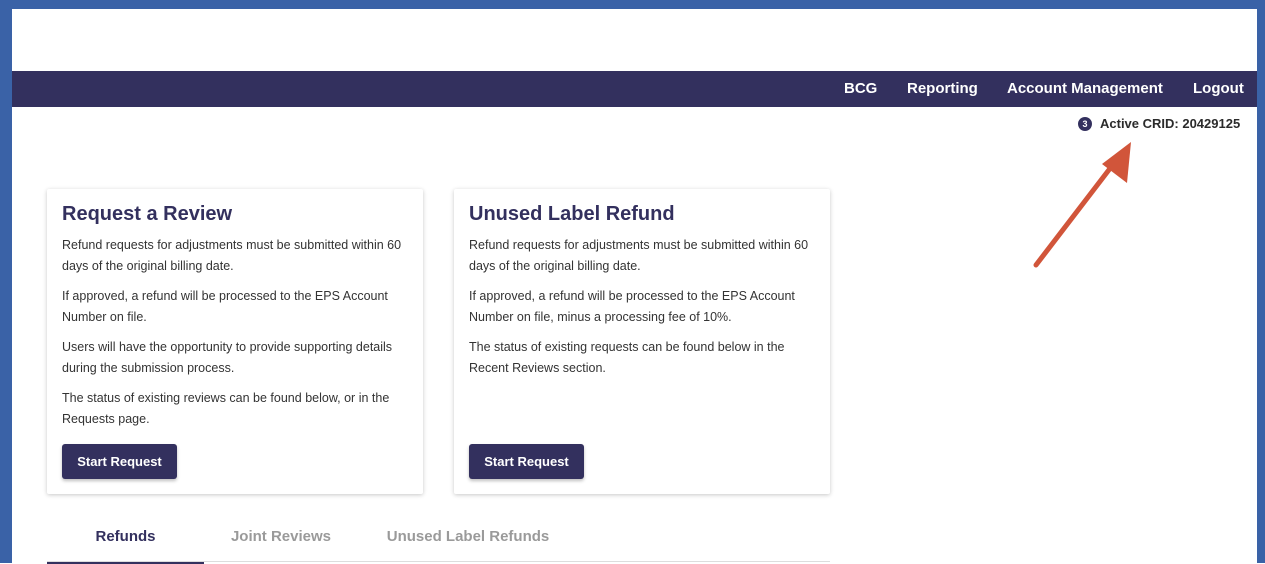  I want to click on tab-refunds: Refunds, so click(125, 543).